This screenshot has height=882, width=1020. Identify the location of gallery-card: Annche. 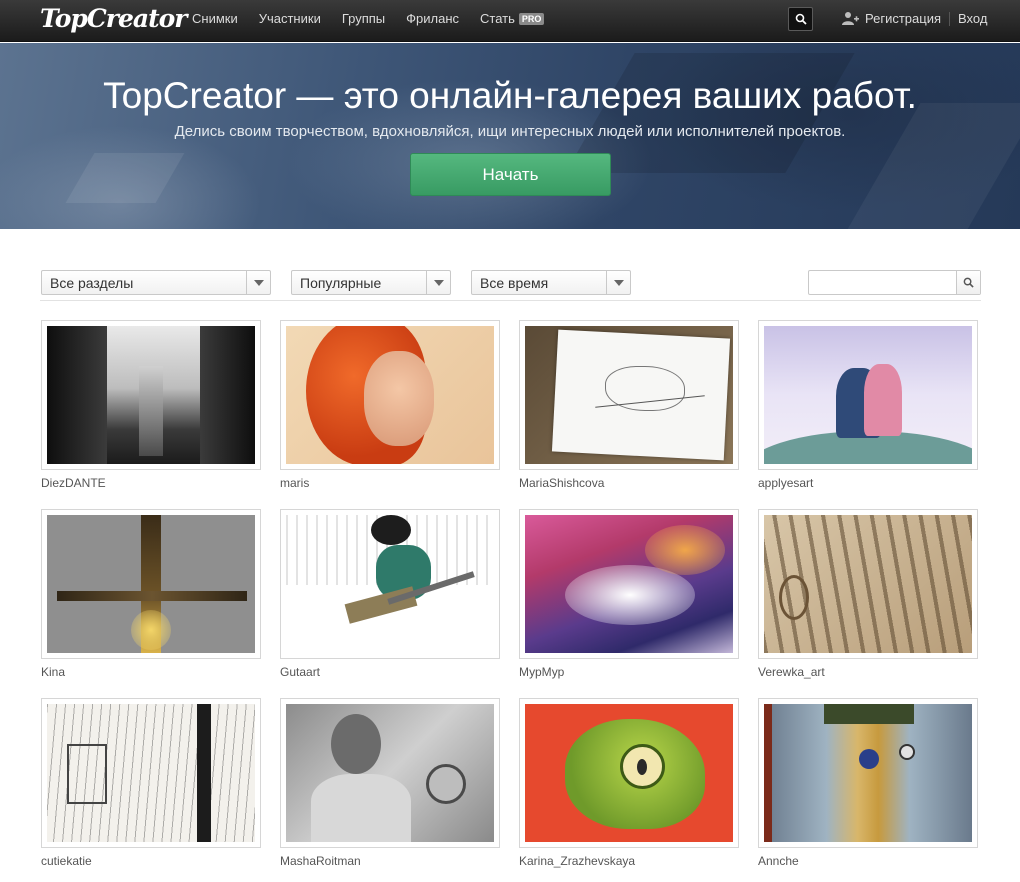
(868, 783).